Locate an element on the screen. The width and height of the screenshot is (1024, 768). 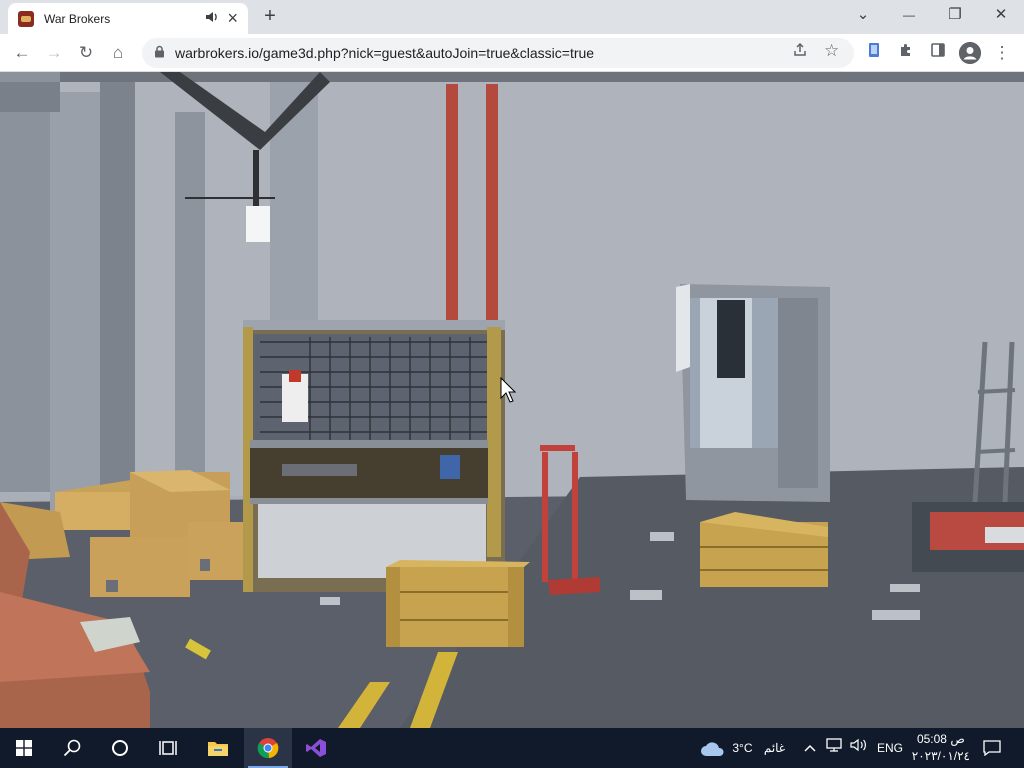
network-icon is located at coordinates (834, 745).